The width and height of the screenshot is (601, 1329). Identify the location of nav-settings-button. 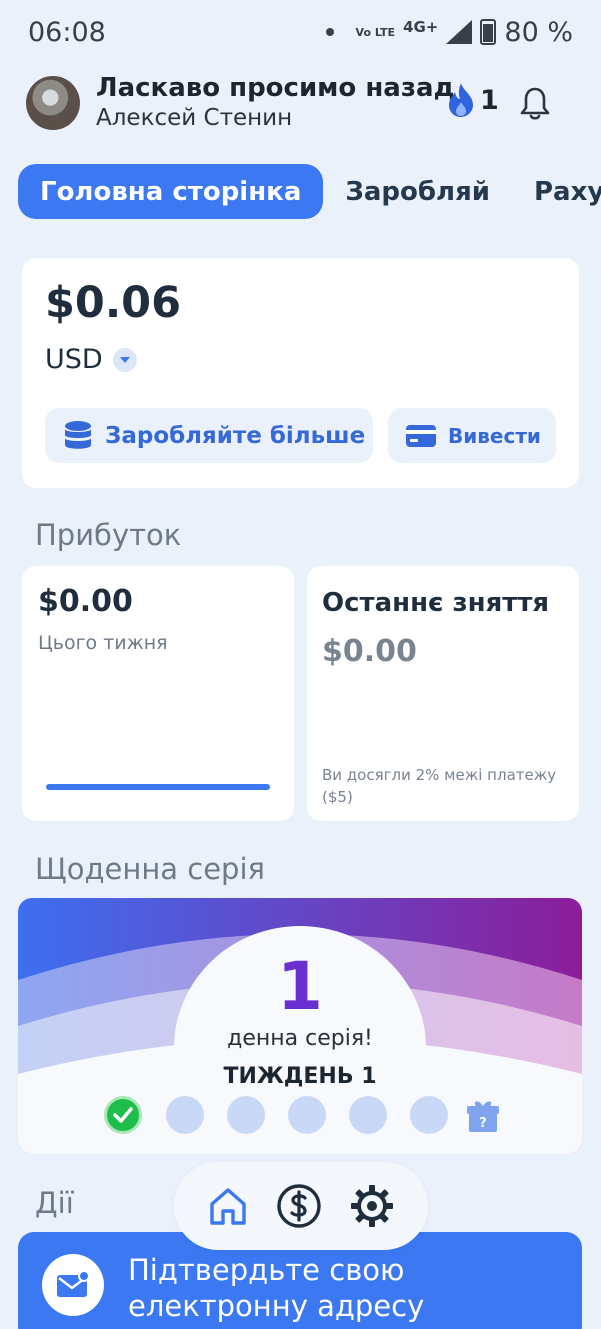
(372, 1206).